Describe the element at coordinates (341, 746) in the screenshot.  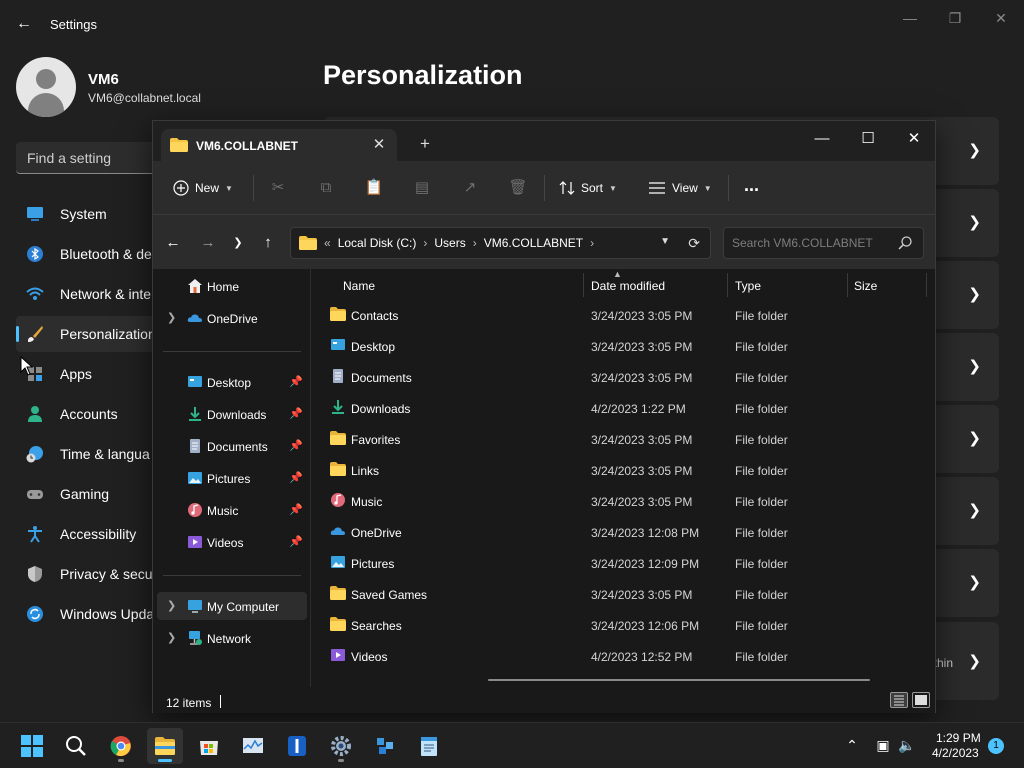
I see `settings-app-button` at that location.